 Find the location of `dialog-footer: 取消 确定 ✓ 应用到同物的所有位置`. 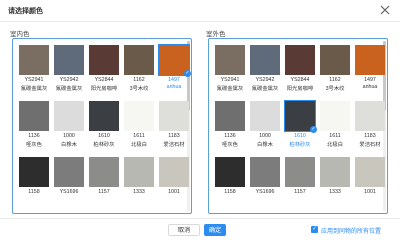

dialog-footer: 取消 确定 ✓ 应用到同物的所有位置 is located at coordinates (200, 229).